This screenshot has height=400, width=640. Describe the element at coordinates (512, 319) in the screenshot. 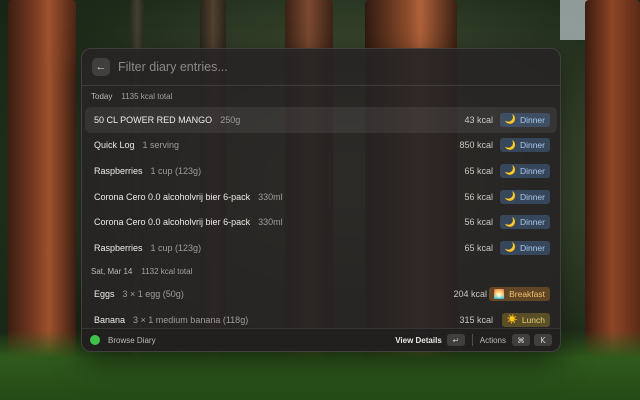

I see `sun-icon: ☀️` at that location.